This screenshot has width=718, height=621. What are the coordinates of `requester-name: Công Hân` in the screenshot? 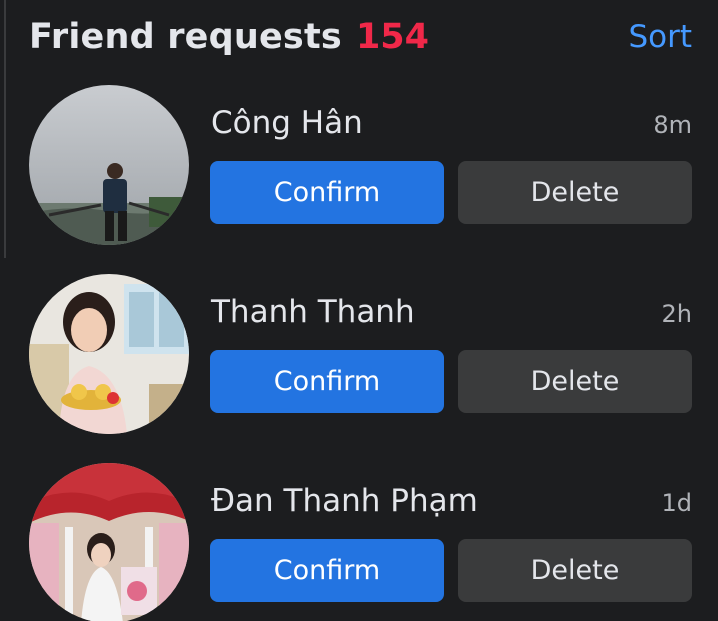 It's located at (287, 123).